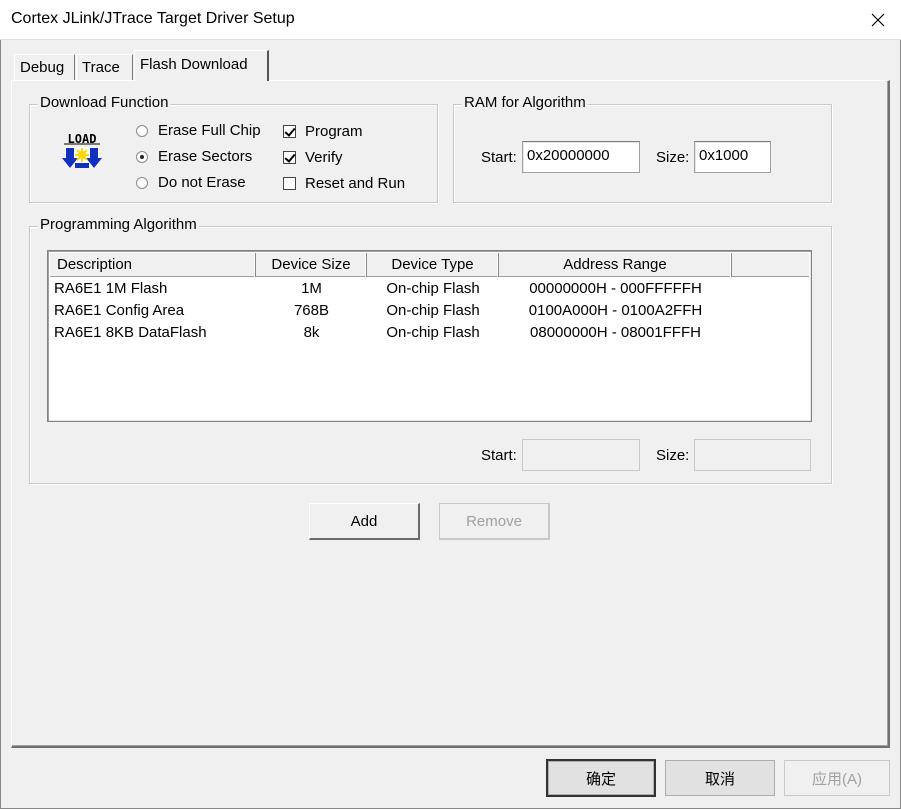 The image size is (901, 809). Describe the element at coordinates (111, 288) in the screenshot. I see `cell-description: RA6E1 1M Flash` at that location.